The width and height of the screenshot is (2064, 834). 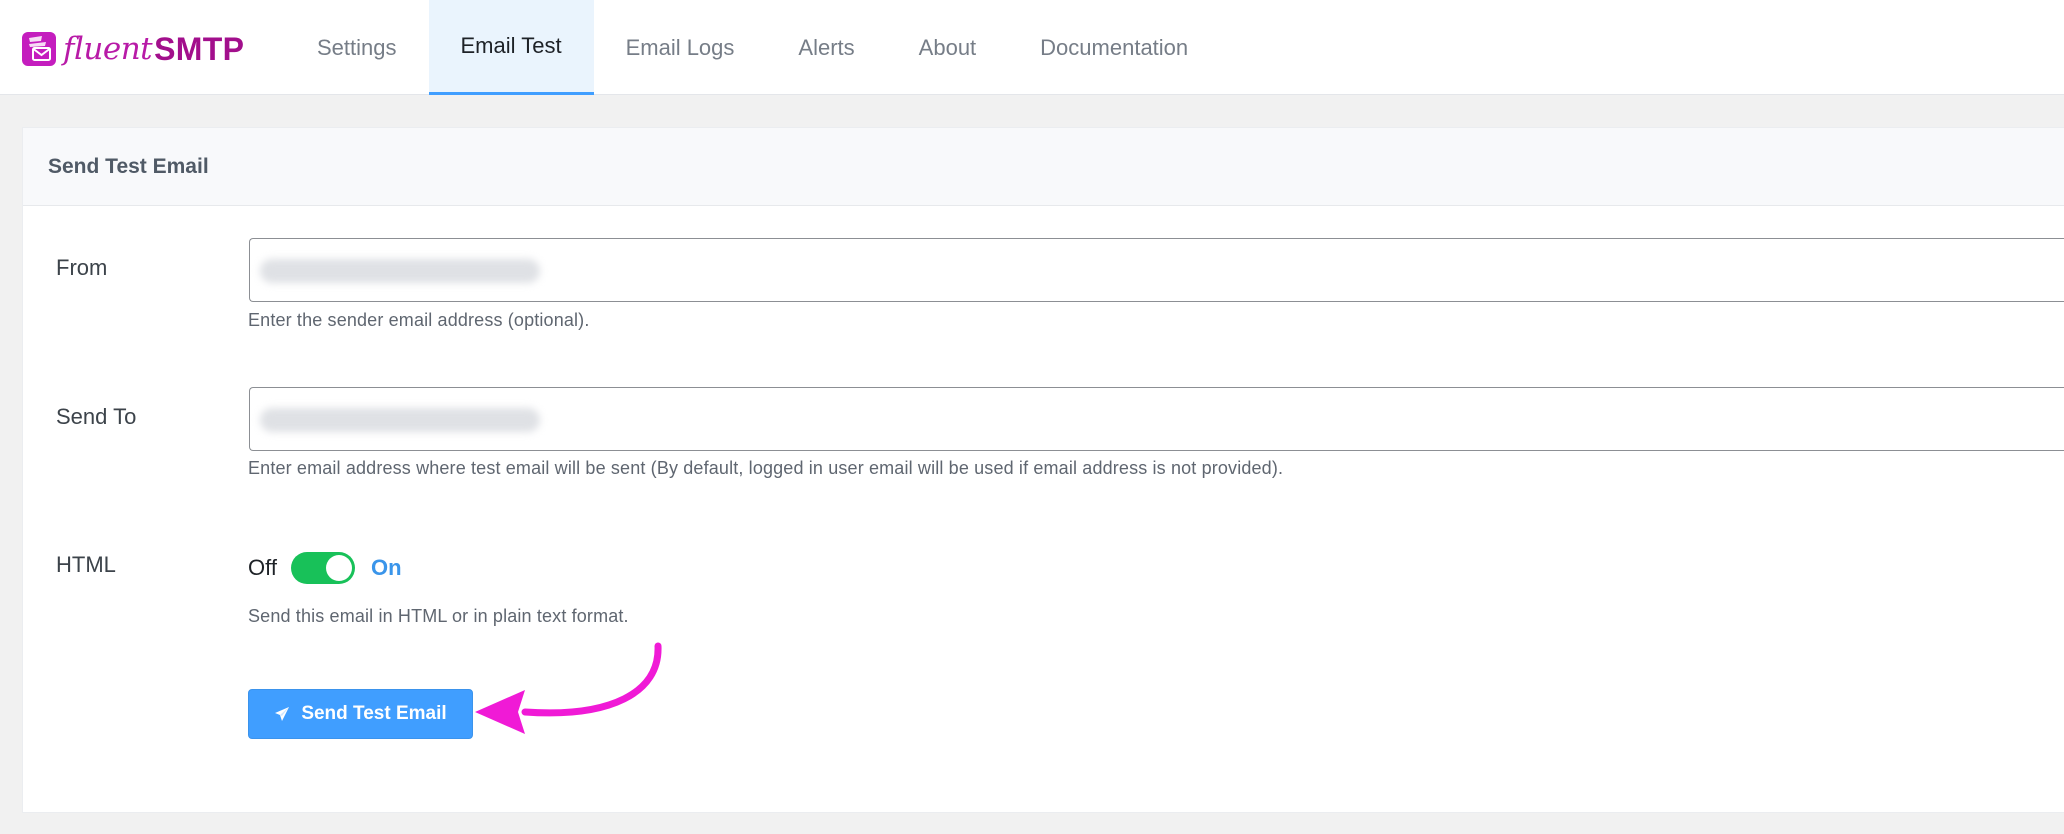 I want to click on fluentsmtp-logo: fluent SMTP, so click(x=133, y=49).